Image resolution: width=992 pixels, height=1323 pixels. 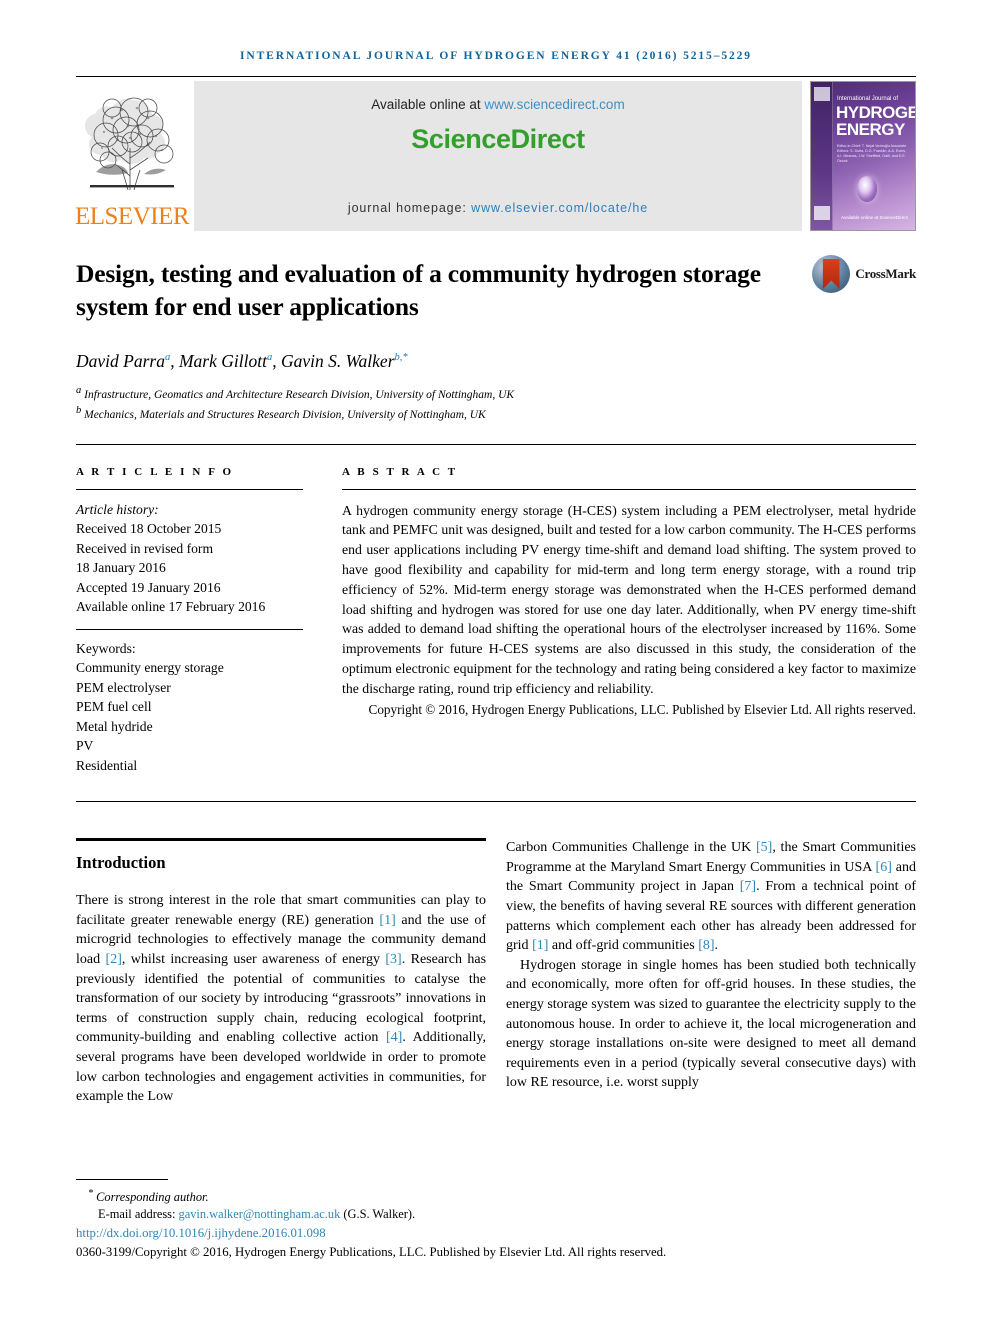 I want to click on abstract-rule, so click(x=629, y=489).